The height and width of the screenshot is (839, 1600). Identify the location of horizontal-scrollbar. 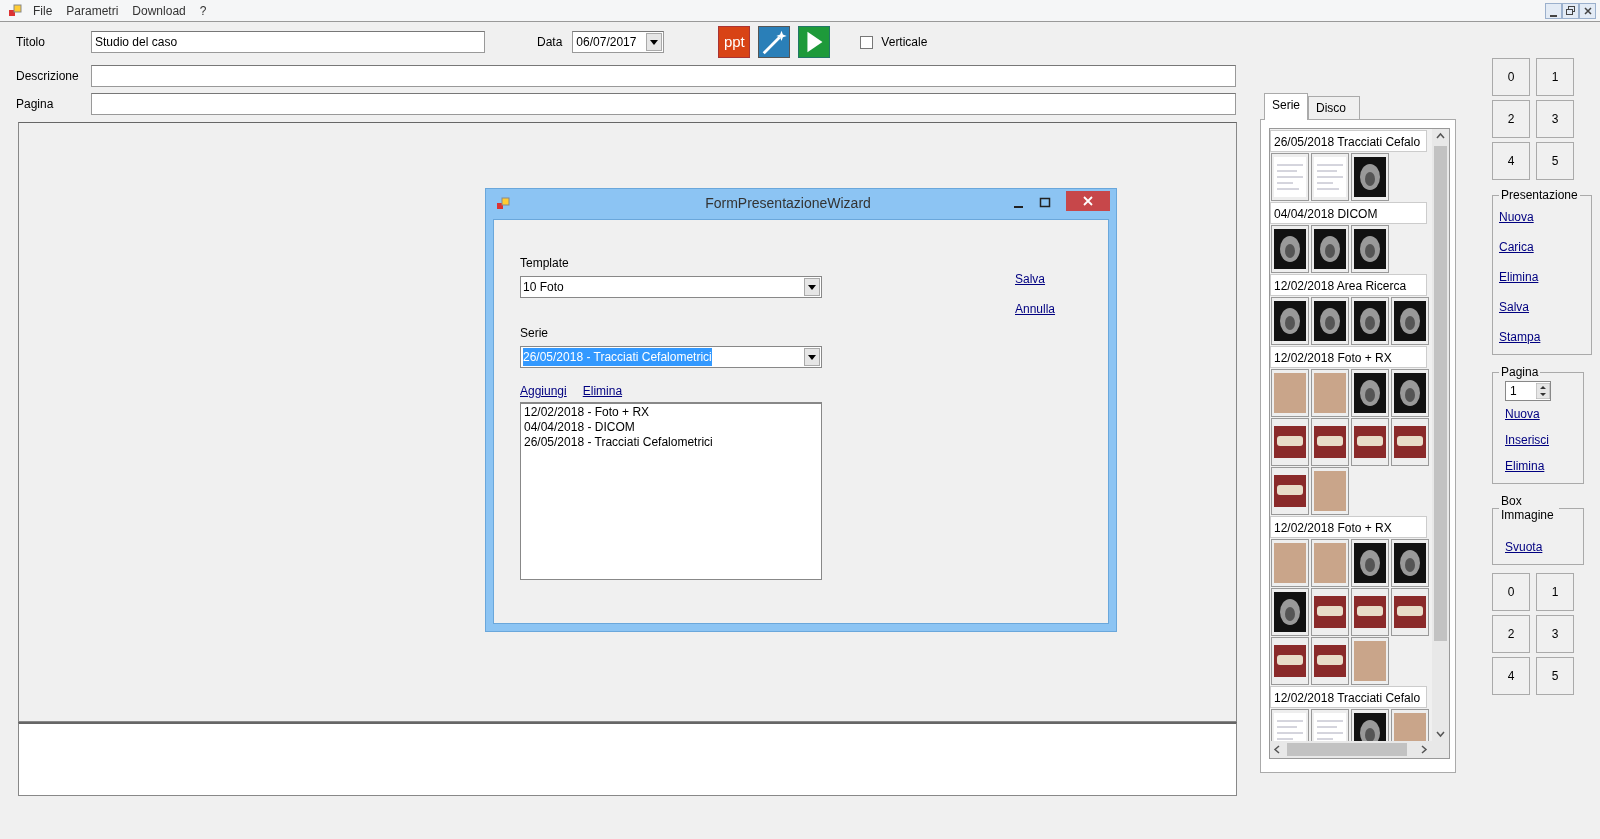
(1359, 749).